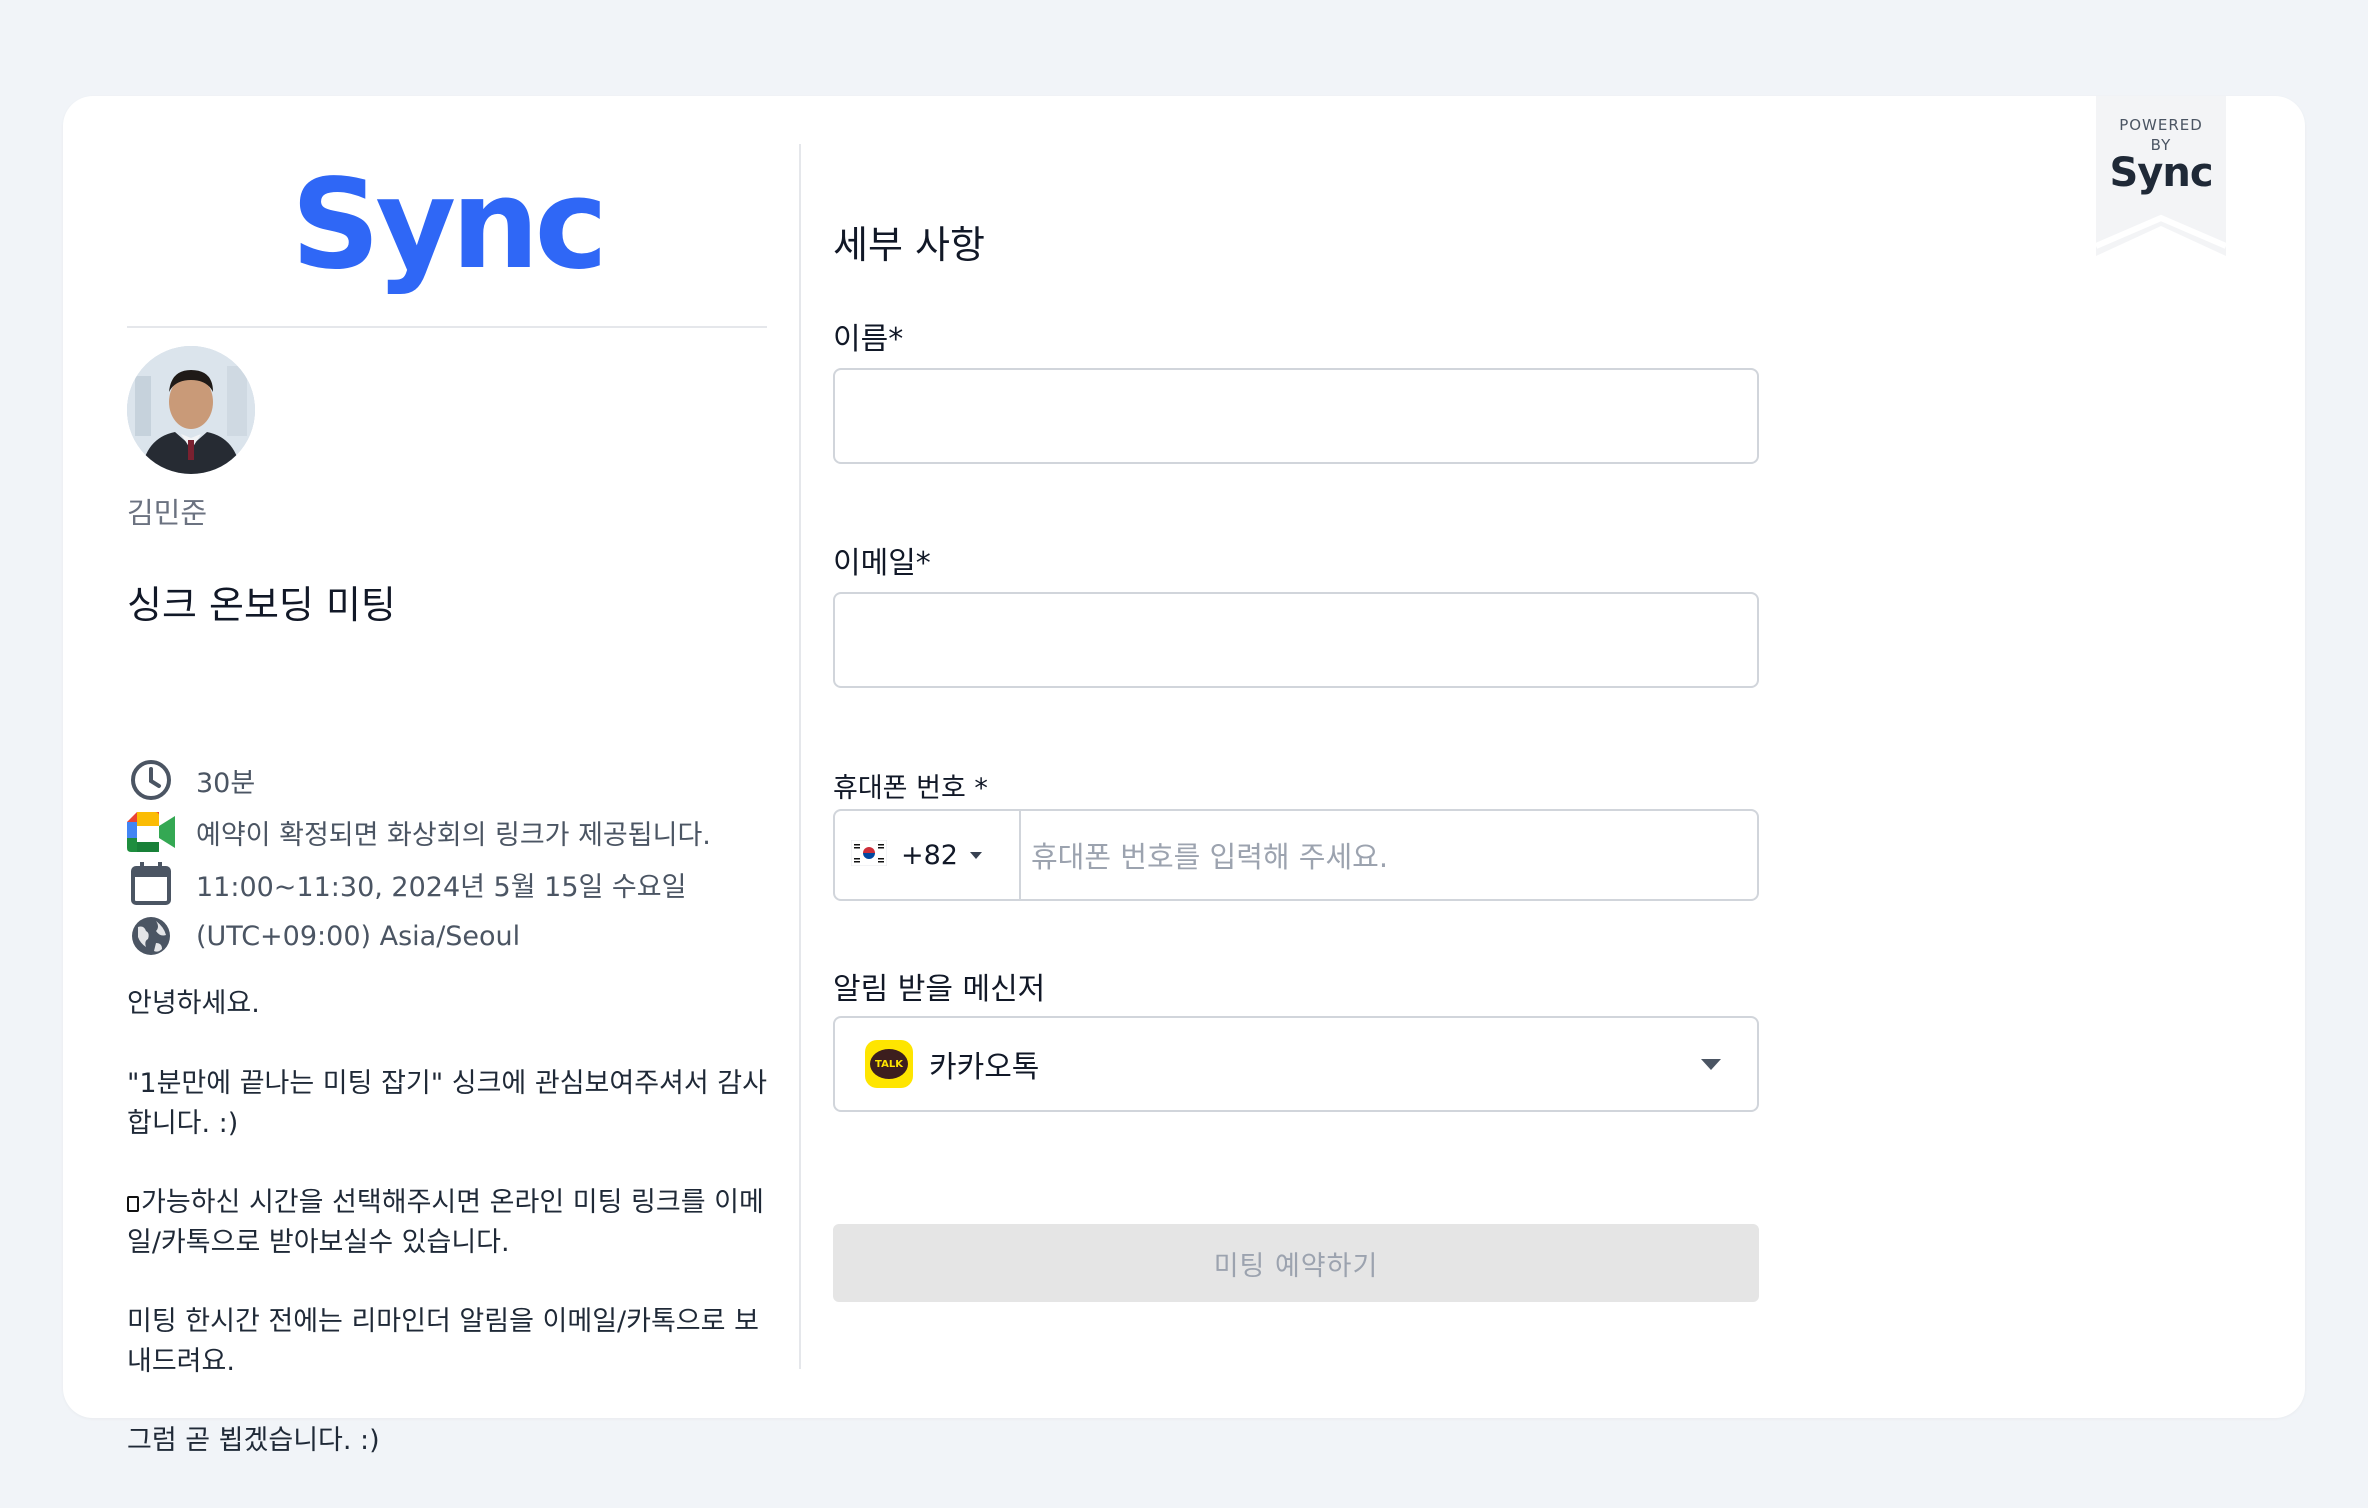 The width and height of the screenshot is (2368, 1508). Describe the element at coordinates (358, 936) in the screenshot. I see `timezone-text: (UTC+09:00) Asia/Seoul` at that location.